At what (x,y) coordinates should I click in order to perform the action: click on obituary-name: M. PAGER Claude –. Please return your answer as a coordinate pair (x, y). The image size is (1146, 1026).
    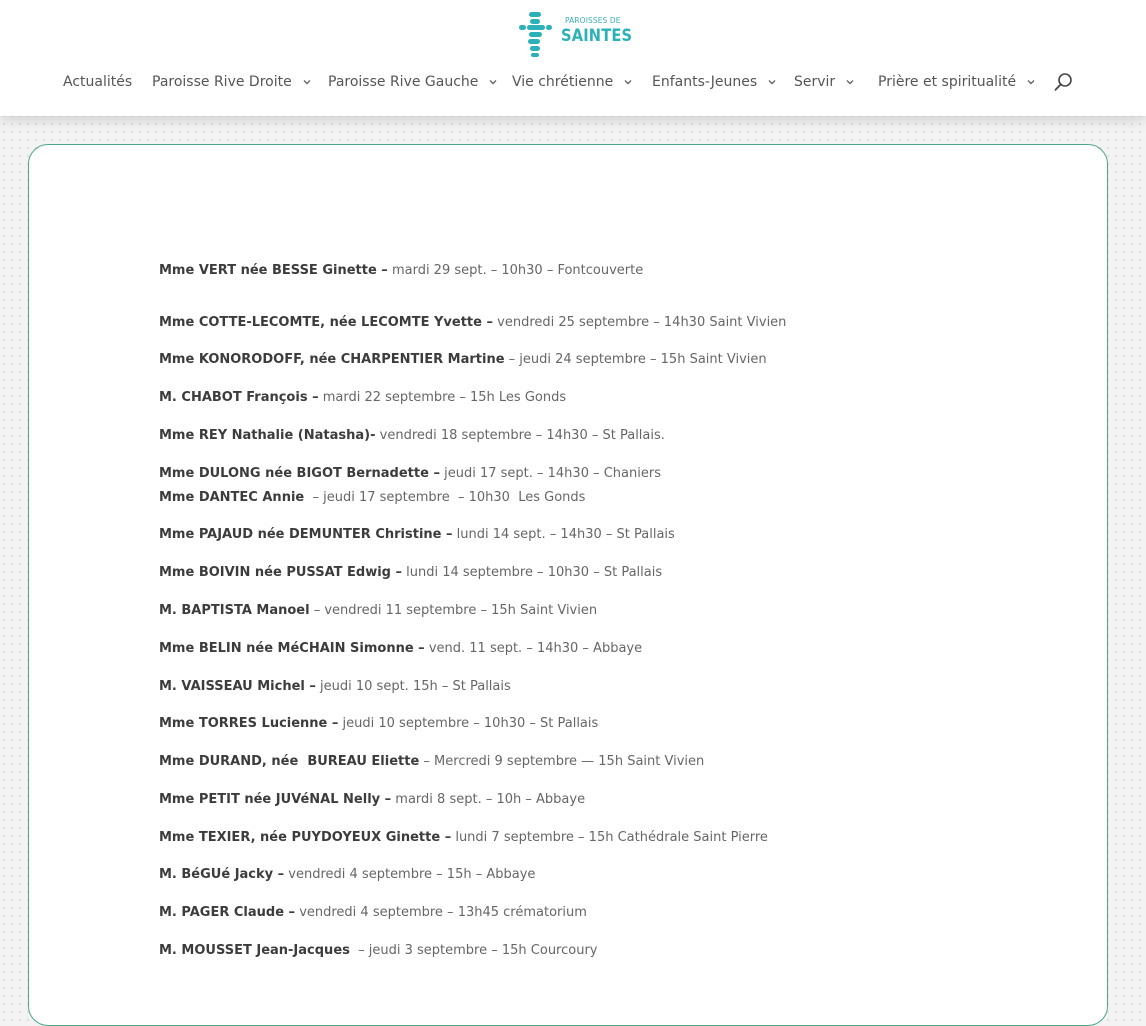
    Looking at the image, I should click on (227, 912).